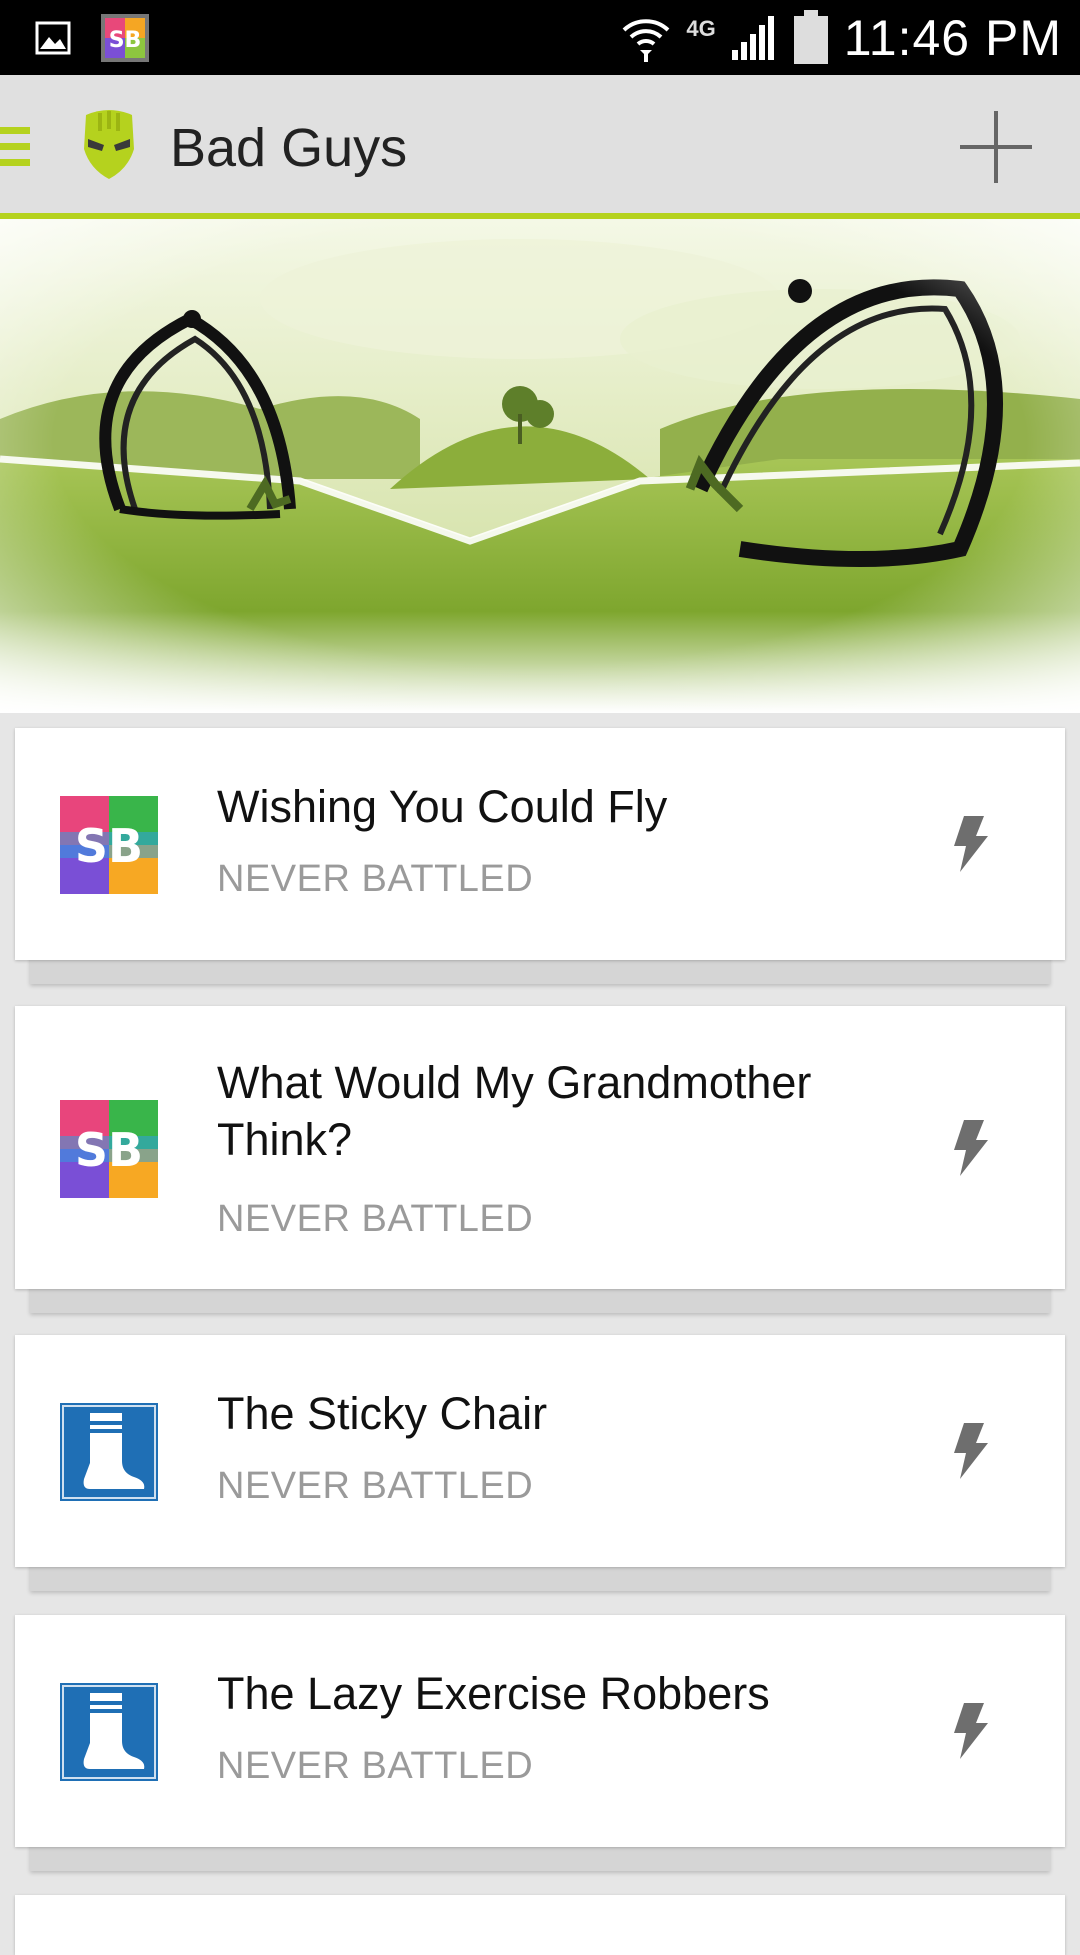 The height and width of the screenshot is (1955, 1080). What do you see at coordinates (514, 1111) in the screenshot?
I see `bad-guy-title: What Would My Grandmother Think?` at bounding box center [514, 1111].